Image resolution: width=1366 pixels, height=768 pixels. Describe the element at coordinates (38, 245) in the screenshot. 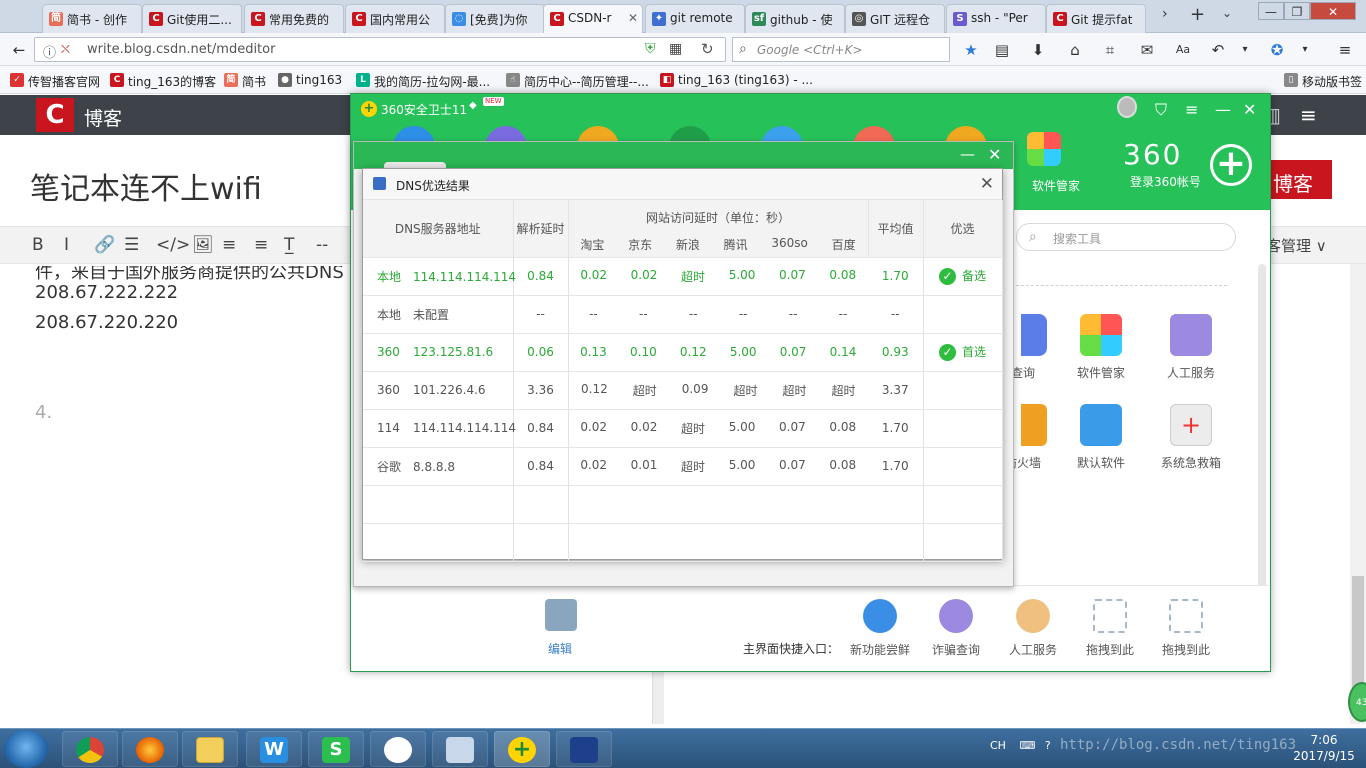

I see `bold-icon: B` at that location.